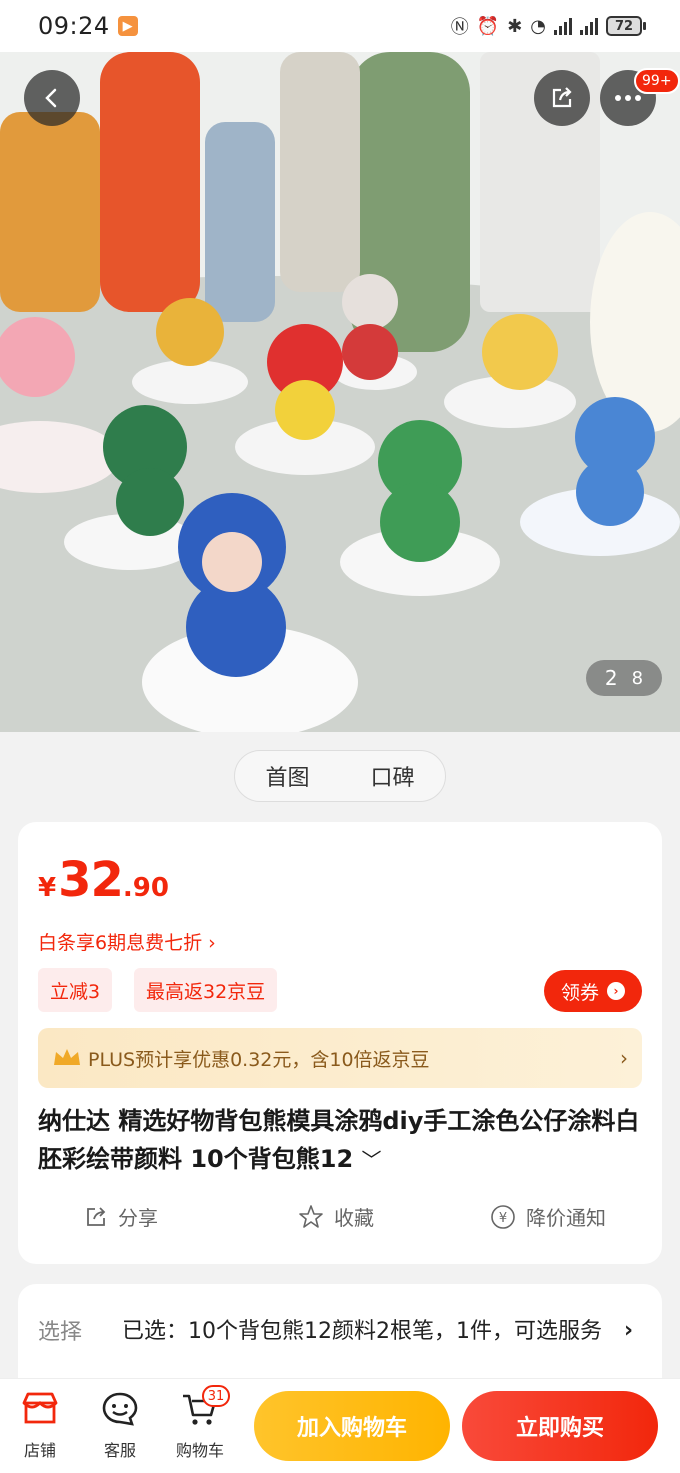 The height and width of the screenshot is (1473, 680). I want to click on favorite-action: 收藏, so click(336, 1216).